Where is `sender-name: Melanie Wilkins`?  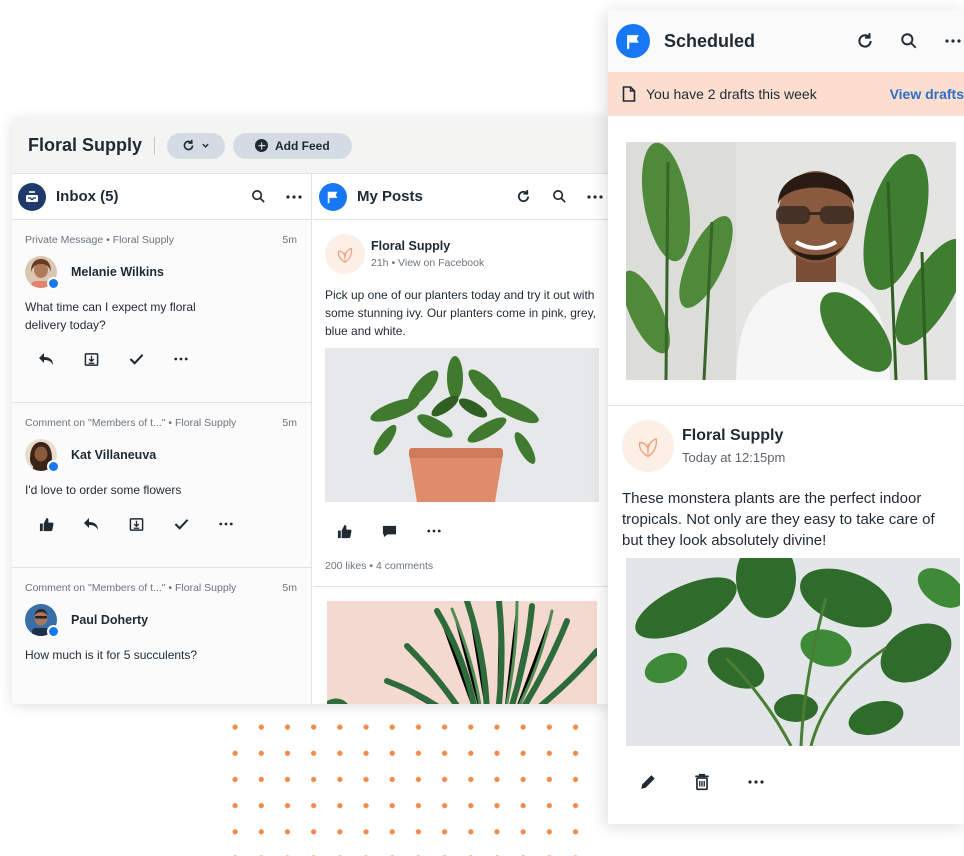
sender-name: Melanie Wilkins is located at coordinates (117, 272).